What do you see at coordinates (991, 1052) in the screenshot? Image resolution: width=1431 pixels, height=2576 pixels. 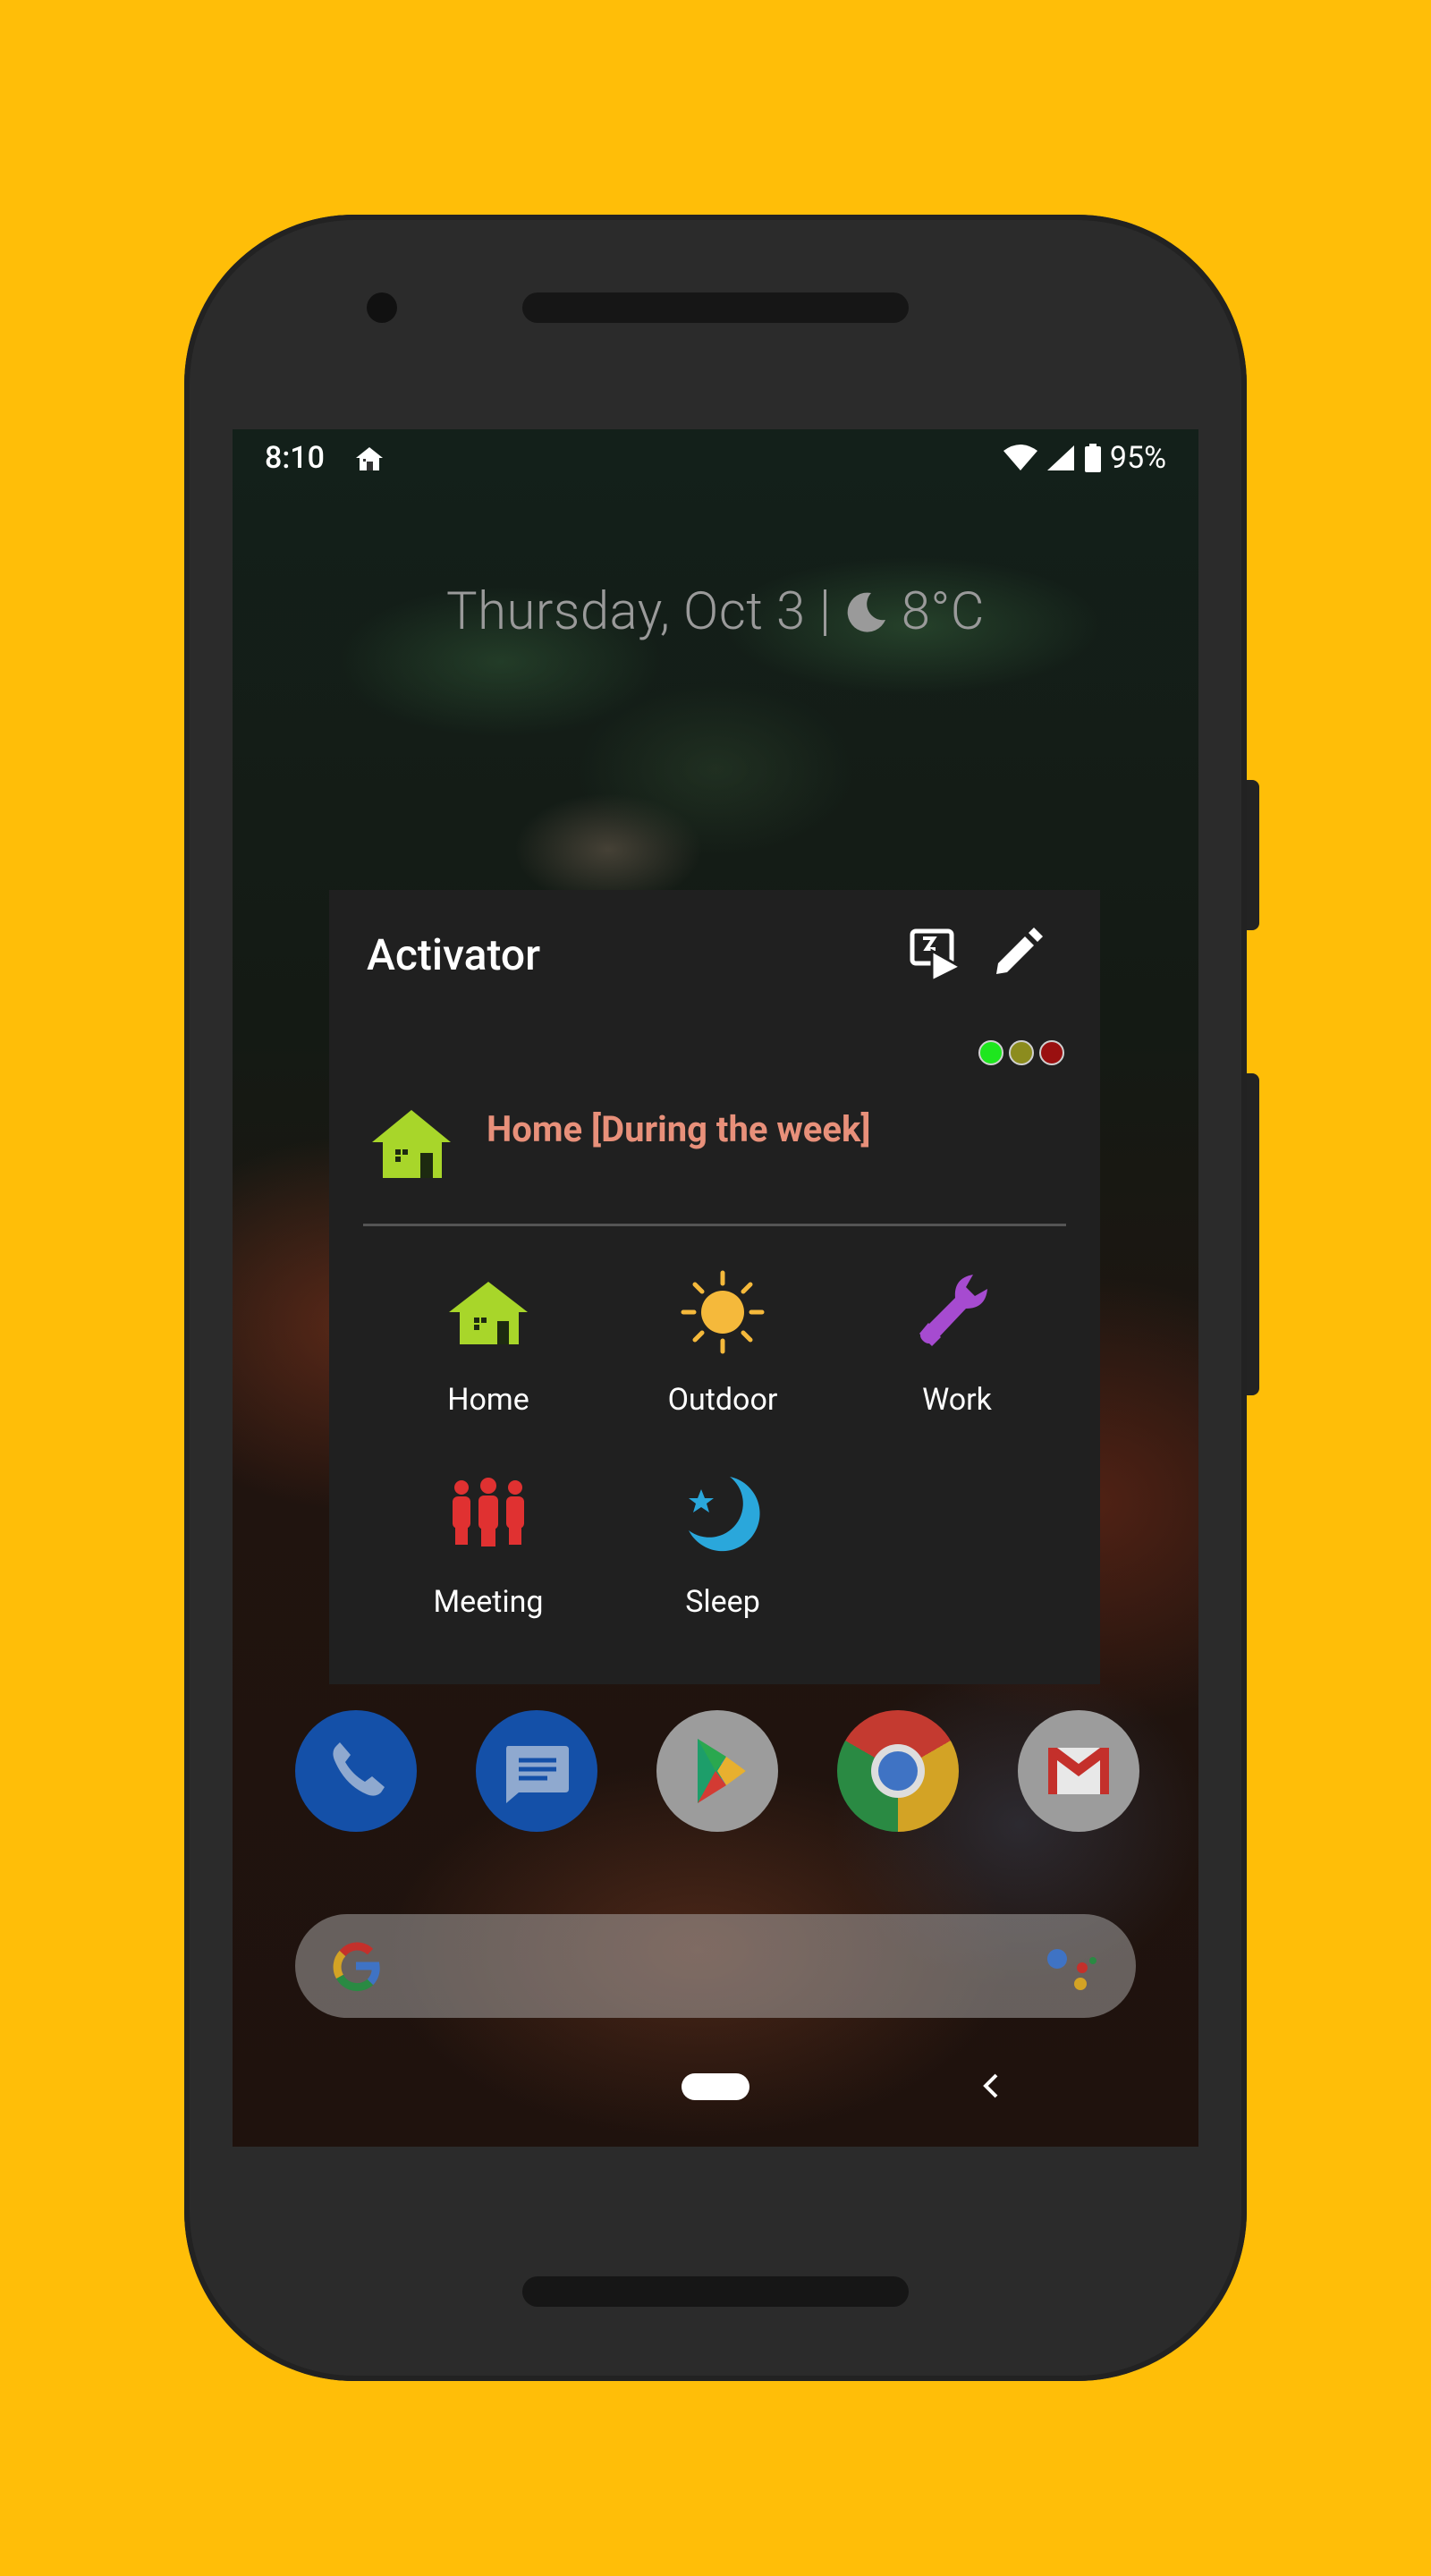 I see `status-dot-green` at bounding box center [991, 1052].